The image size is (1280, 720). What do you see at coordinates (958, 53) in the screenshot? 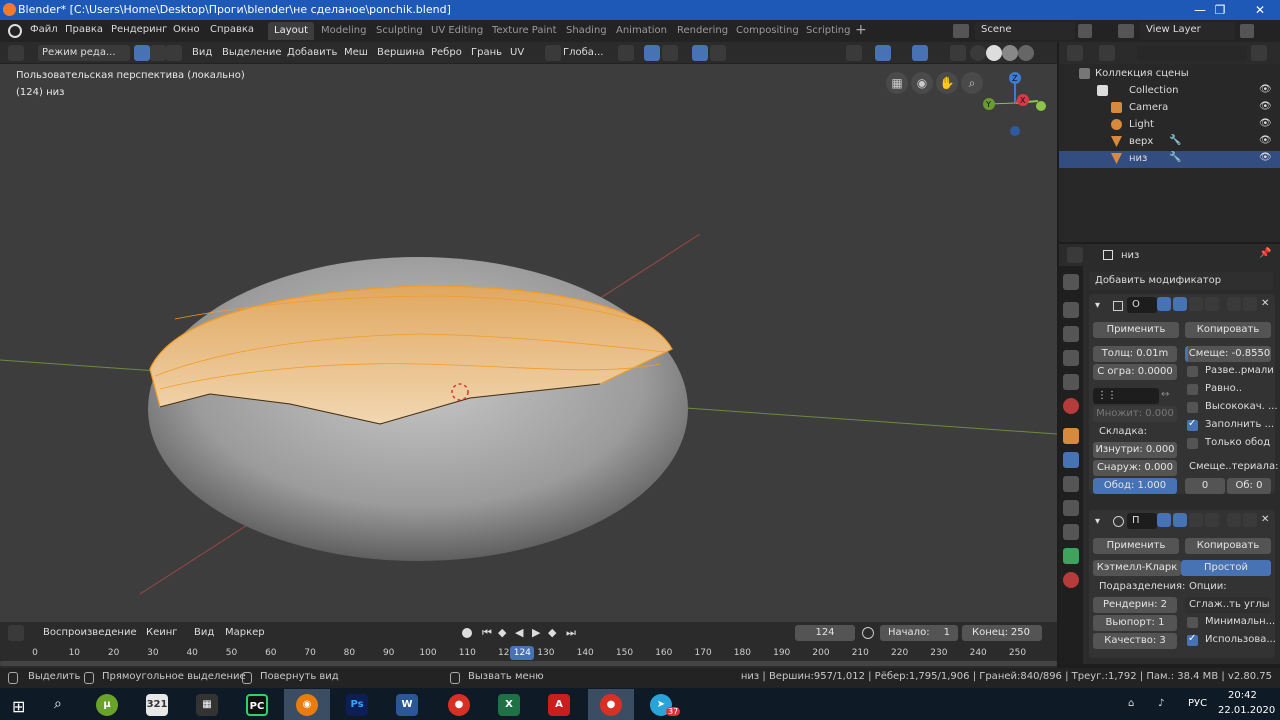
I see `xray-icon` at bounding box center [958, 53].